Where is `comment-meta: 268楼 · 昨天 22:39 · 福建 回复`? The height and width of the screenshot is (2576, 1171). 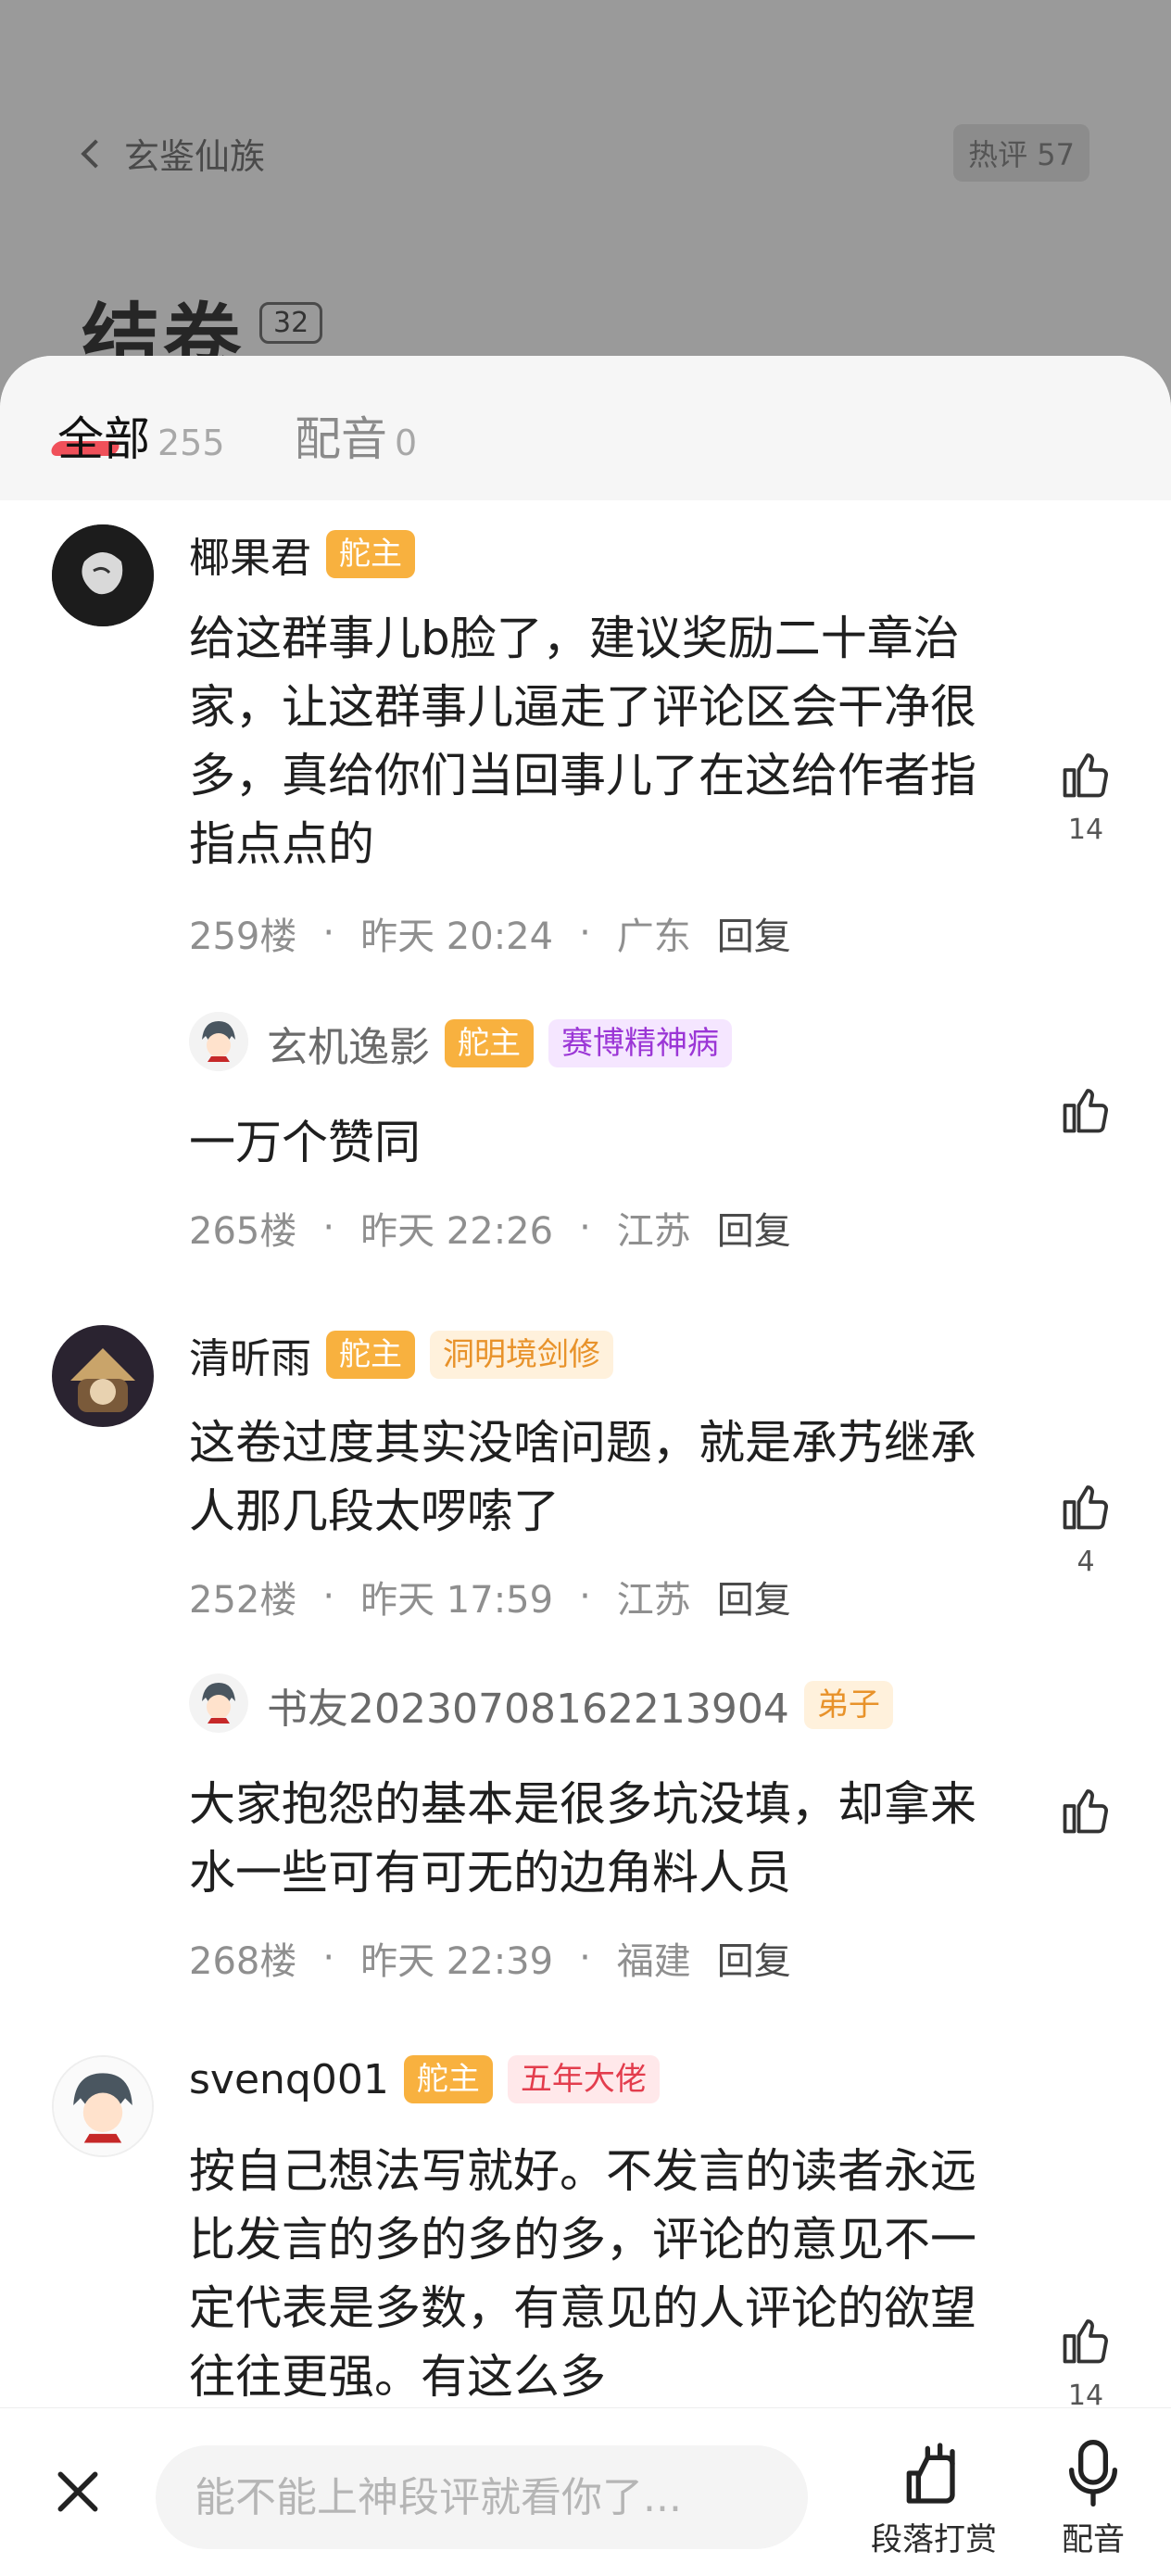 comment-meta: 268楼 · 昨天 22:39 · 福建 回复 is located at coordinates (490, 1958).